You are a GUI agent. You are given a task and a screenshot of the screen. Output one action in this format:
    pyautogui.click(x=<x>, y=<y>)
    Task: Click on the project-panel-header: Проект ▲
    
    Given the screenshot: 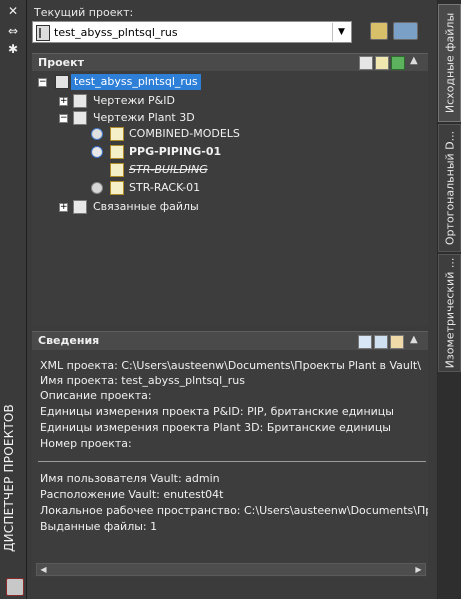 What is the action you would take?
    pyautogui.click(x=230, y=62)
    